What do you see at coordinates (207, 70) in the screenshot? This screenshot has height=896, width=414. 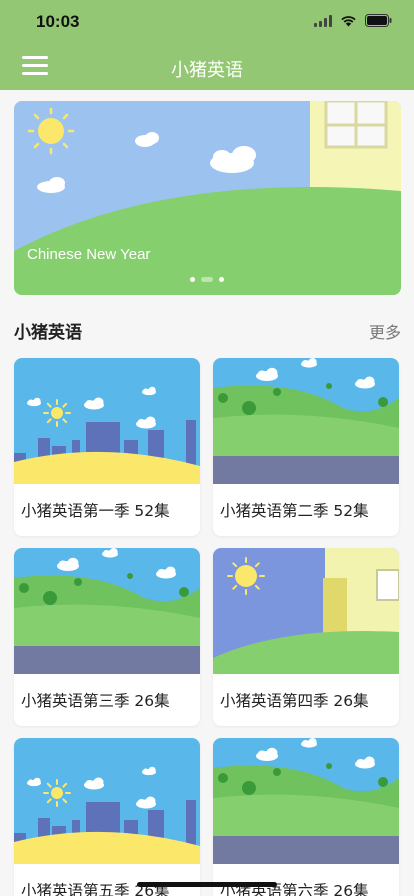 I see `page-title: 小猪英语` at bounding box center [207, 70].